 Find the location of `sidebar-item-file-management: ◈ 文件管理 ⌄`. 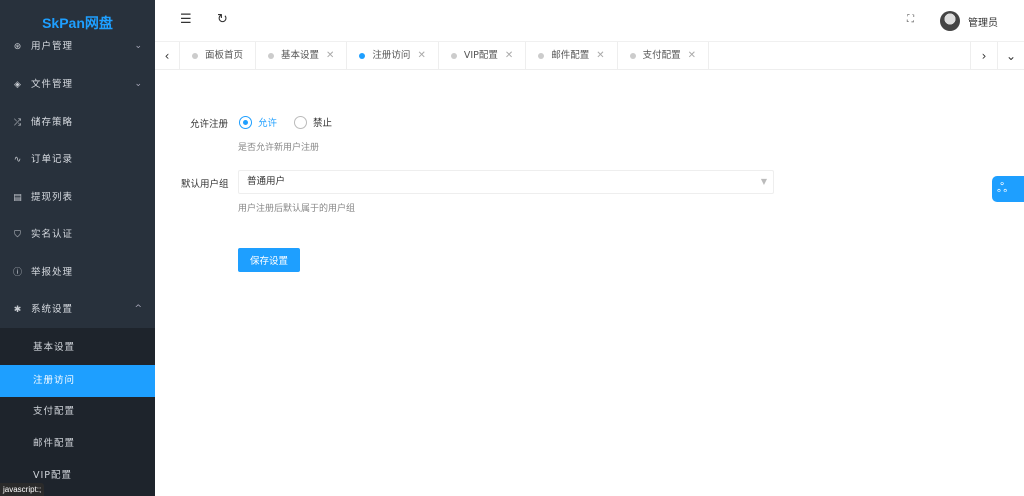

sidebar-item-file-management: ◈ 文件管理 ⌄ is located at coordinates (77, 84).